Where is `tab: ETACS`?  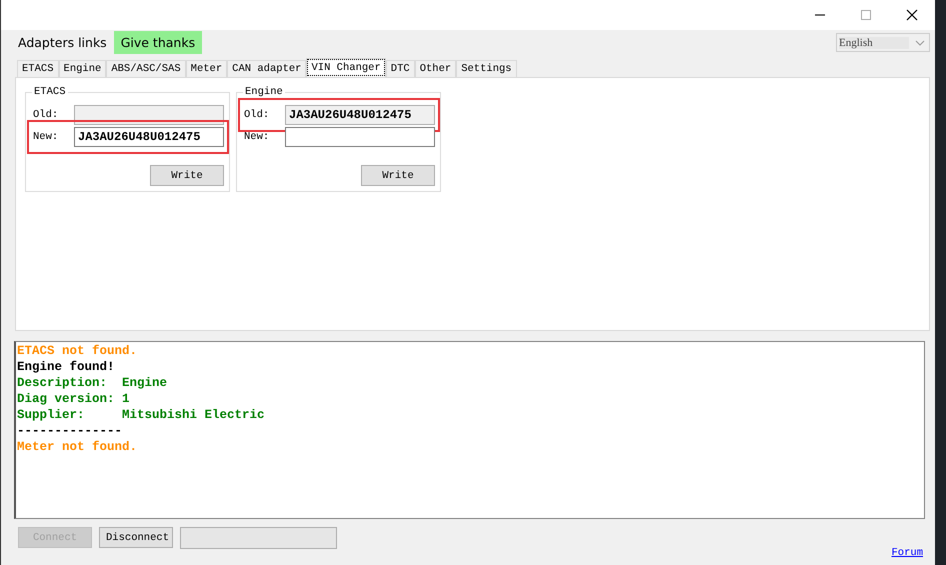
tab: ETACS is located at coordinates (38, 68).